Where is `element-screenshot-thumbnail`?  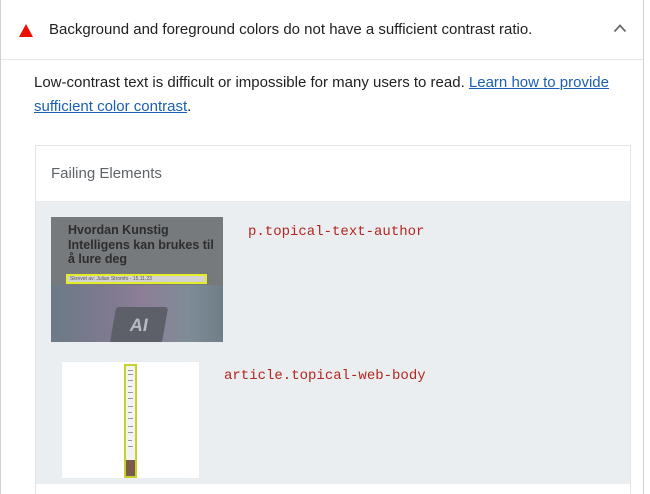
element-screenshot-thumbnail is located at coordinates (130, 420).